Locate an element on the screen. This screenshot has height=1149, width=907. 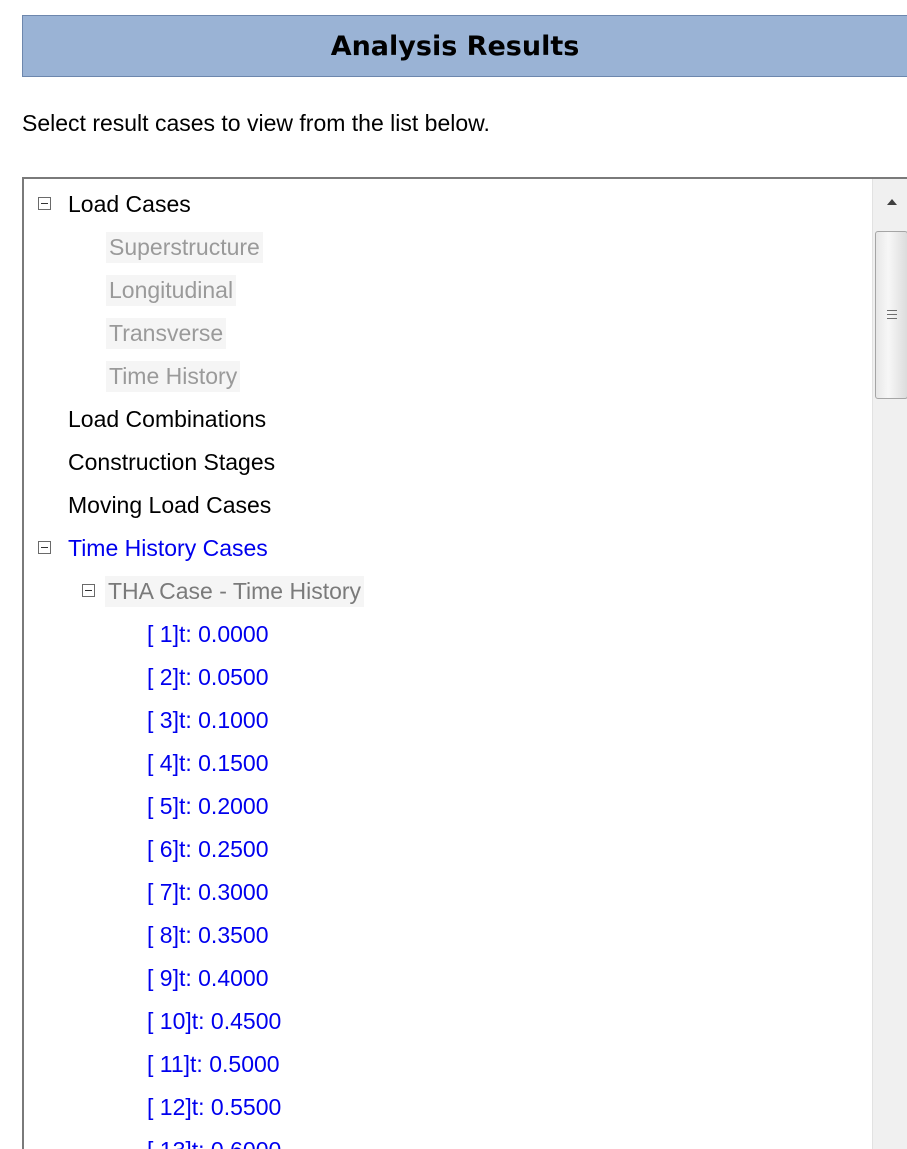
time-step-label: [ 5]t: 0.2000 is located at coordinates (207, 806).